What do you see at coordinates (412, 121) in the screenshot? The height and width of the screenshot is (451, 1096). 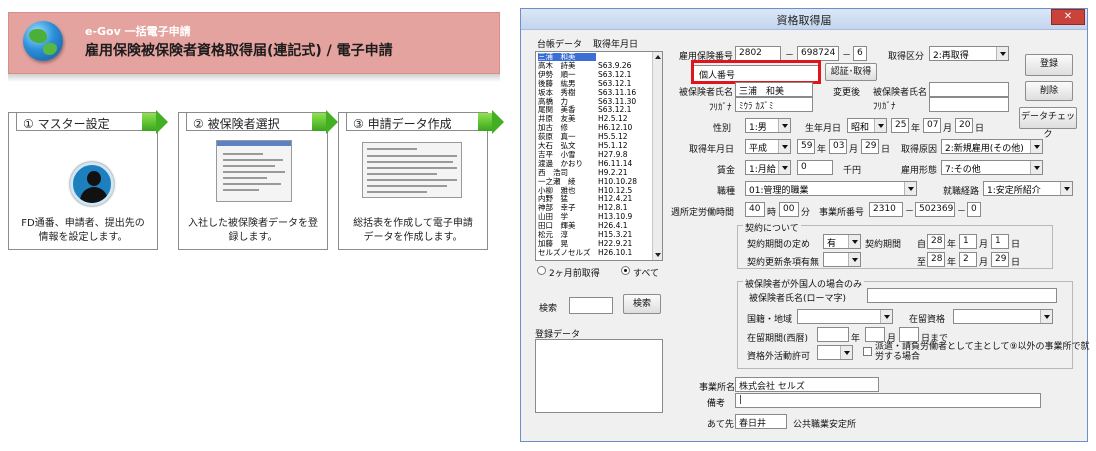 I see `step-create-label: ③ 申請データ作成` at bounding box center [412, 121].